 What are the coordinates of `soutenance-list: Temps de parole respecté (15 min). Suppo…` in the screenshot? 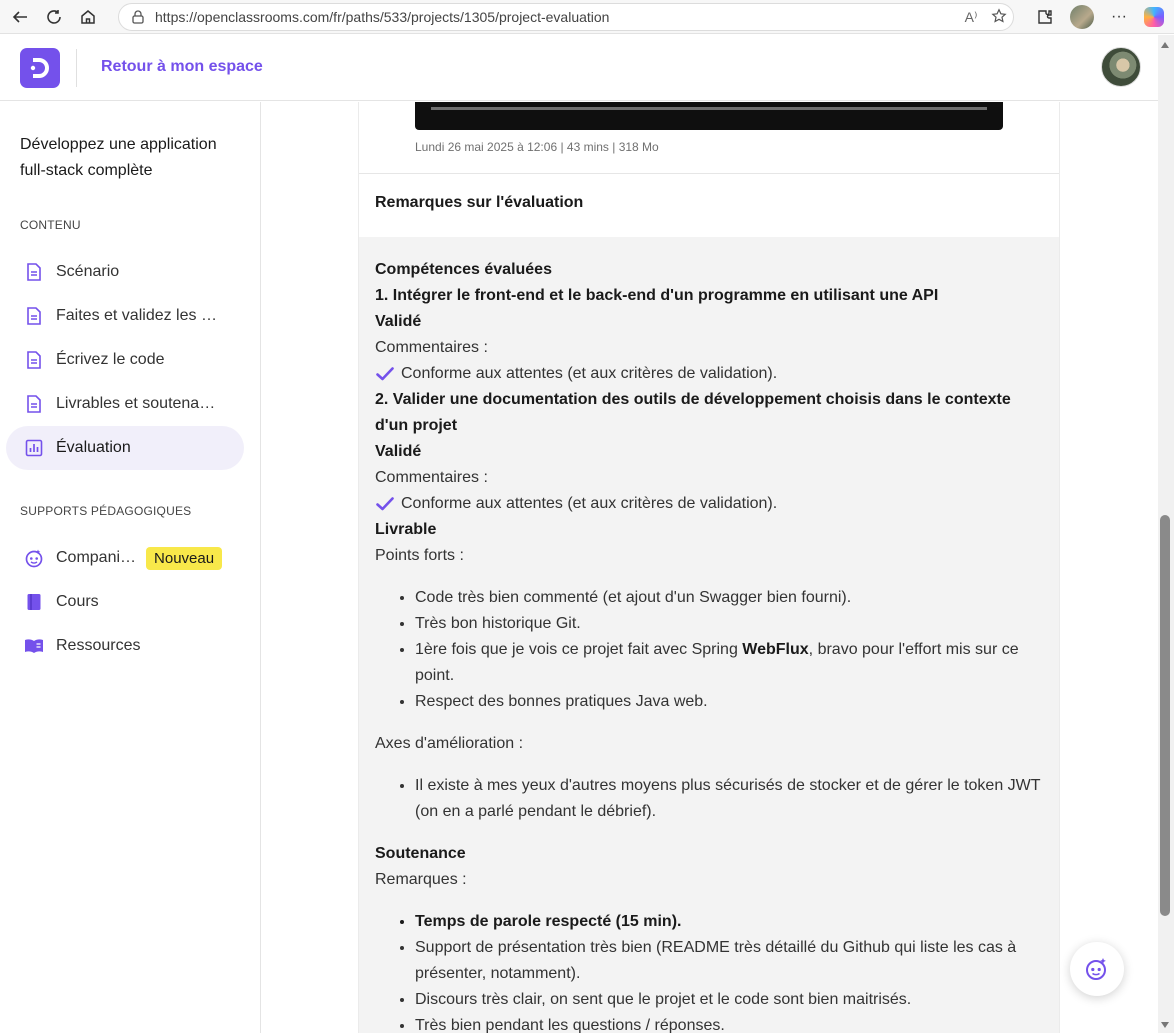 It's located at (709, 971).